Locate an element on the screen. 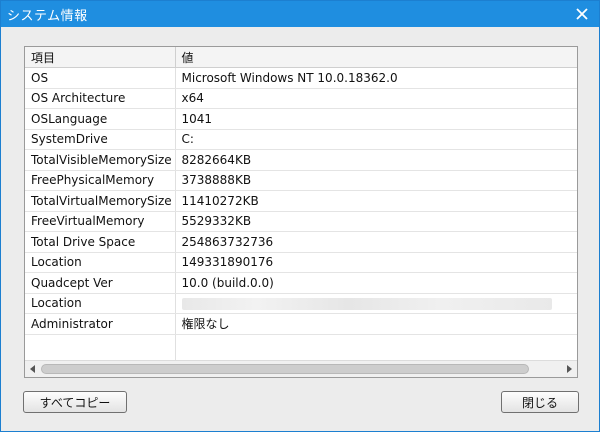  title-bar: システム情報 is located at coordinates (300, 14).